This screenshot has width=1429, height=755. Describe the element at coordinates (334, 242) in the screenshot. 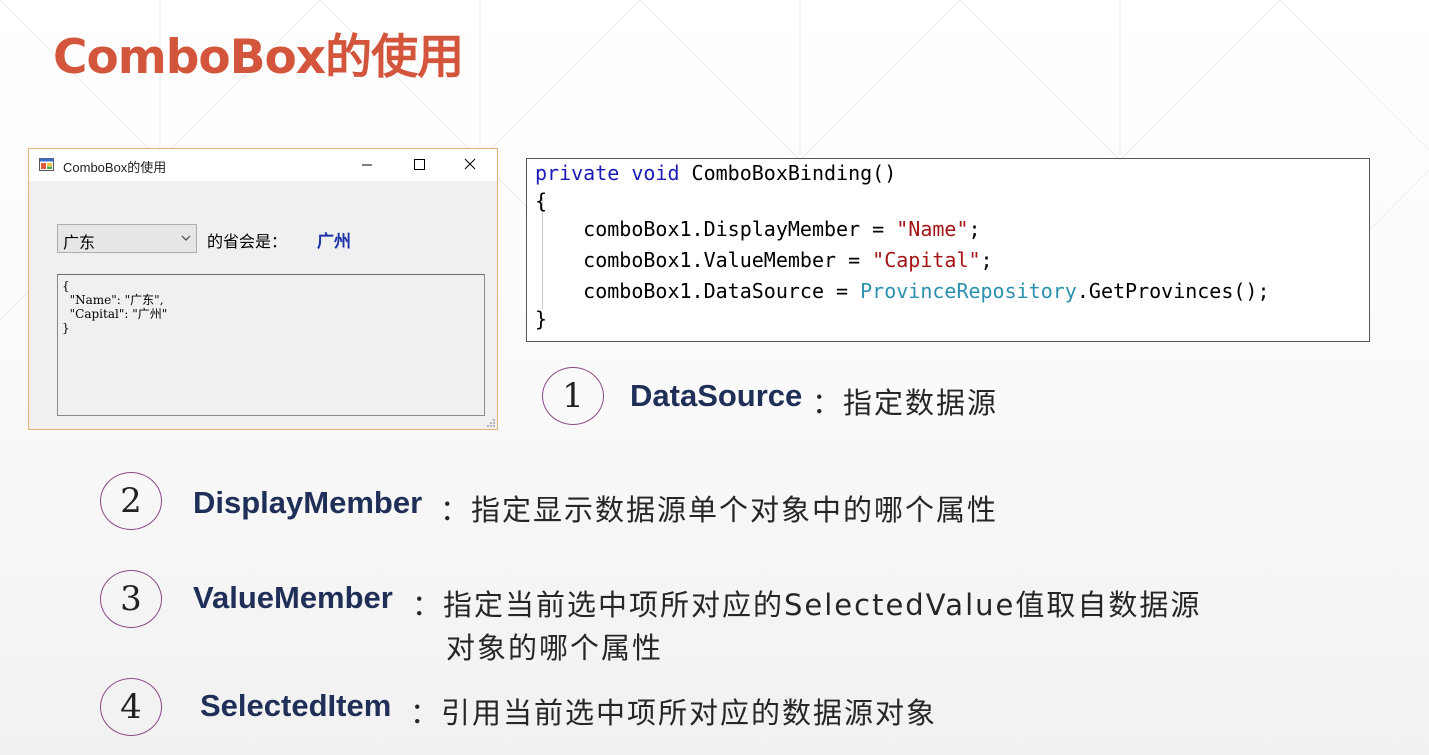

I see `capital-value: 广州` at that location.